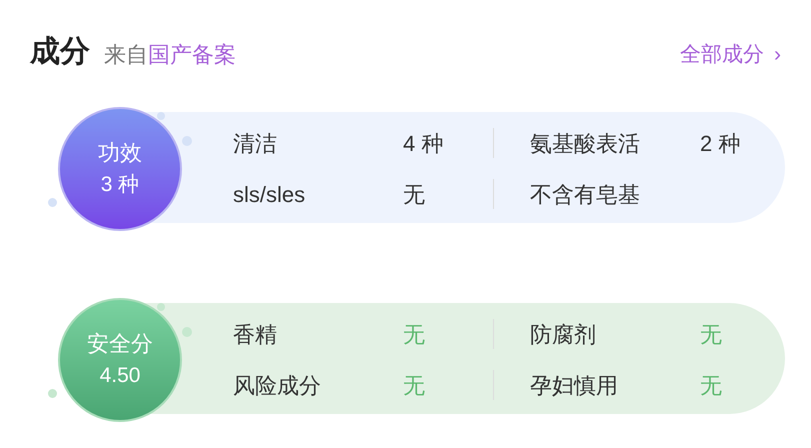 The width and height of the screenshot is (811, 448). I want to click on badge-title: 安全分, so click(120, 344).